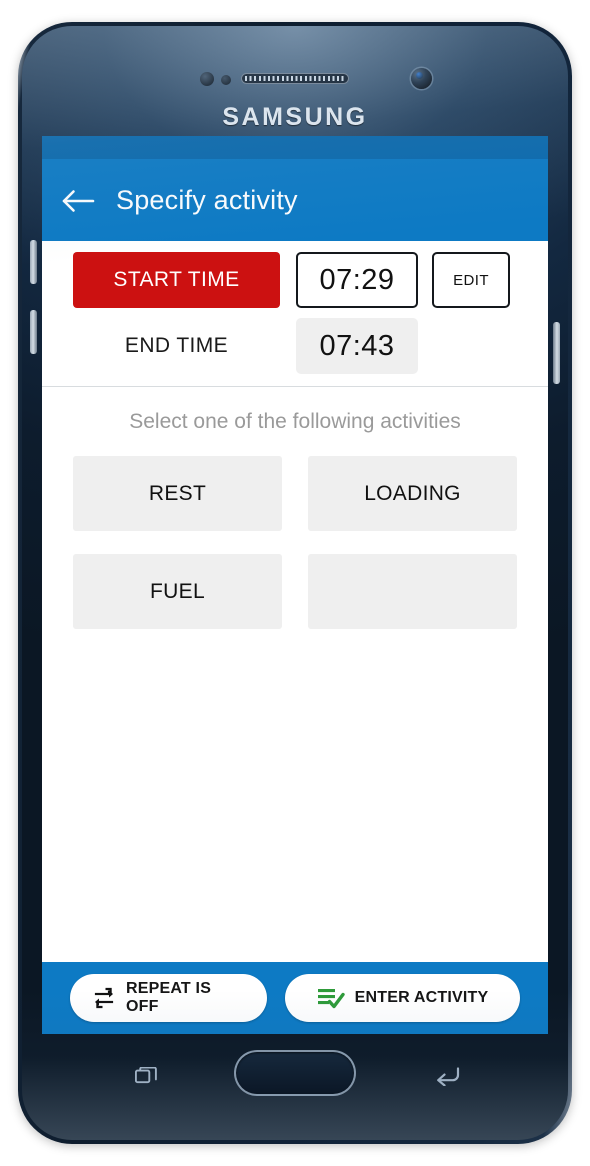 This screenshot has width=590, height=1166. Describe the element at coordinates (226, 80) in the screenshot. I see `light-sensor-icon` at that location.